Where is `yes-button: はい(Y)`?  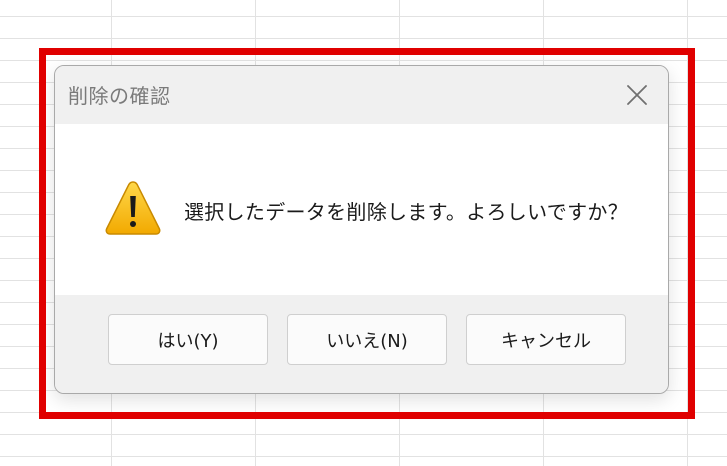 yes-button: はい(Y) is located at coordinates (188, 339).